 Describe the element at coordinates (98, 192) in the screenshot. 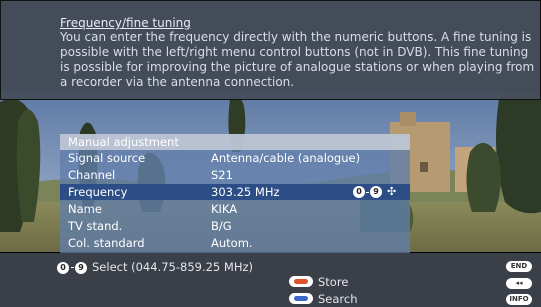

I see `row-label: Frequency` at that location.